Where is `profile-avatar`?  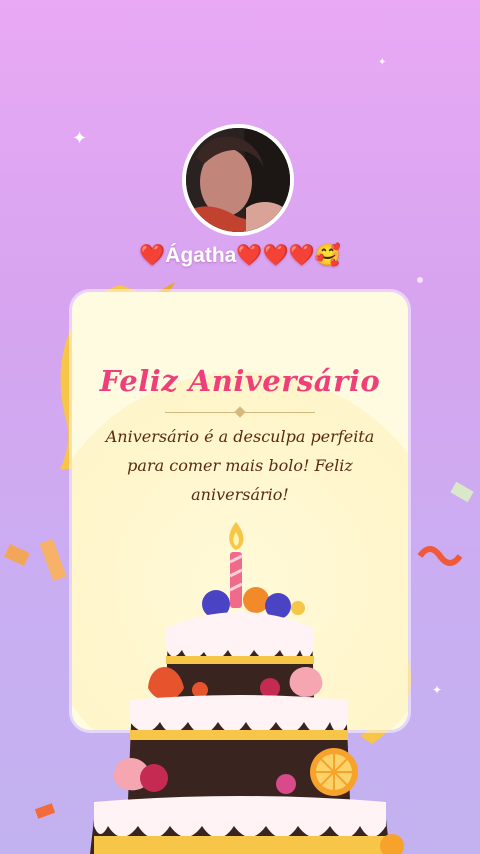
profile-avatar is located at coordinates (238, 180).